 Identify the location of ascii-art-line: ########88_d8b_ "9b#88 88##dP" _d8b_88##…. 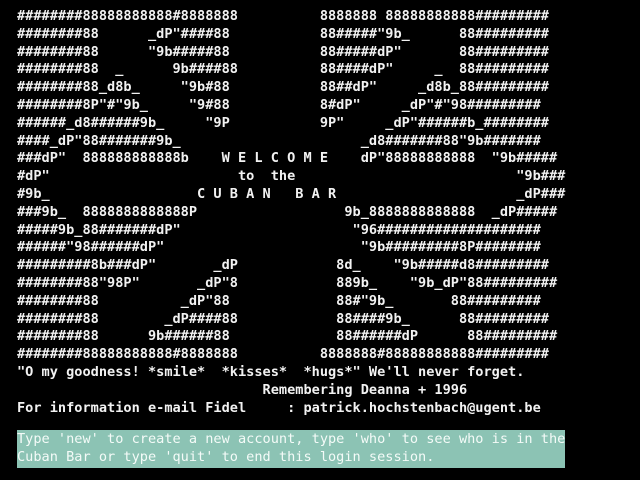
(283, 87).